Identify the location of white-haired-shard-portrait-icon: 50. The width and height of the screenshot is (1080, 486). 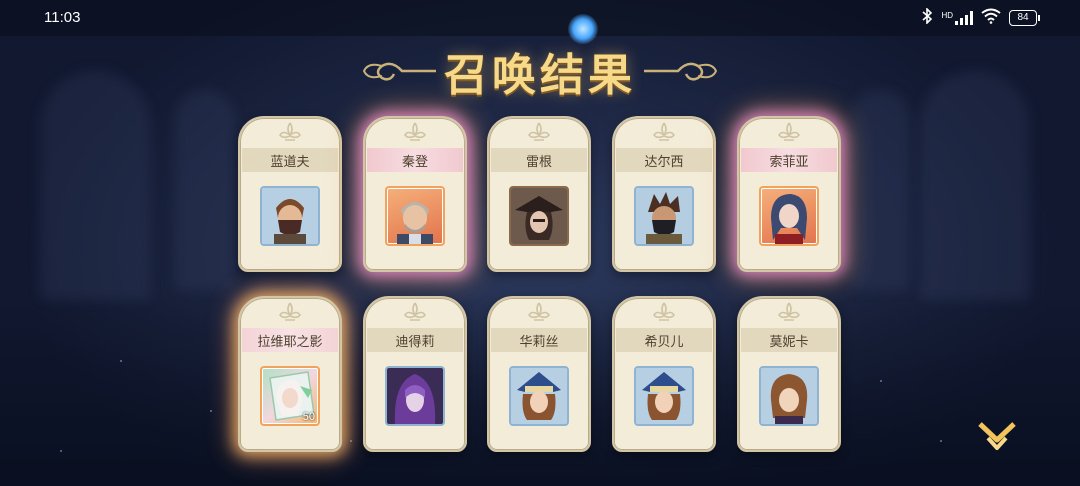
(290, 396).